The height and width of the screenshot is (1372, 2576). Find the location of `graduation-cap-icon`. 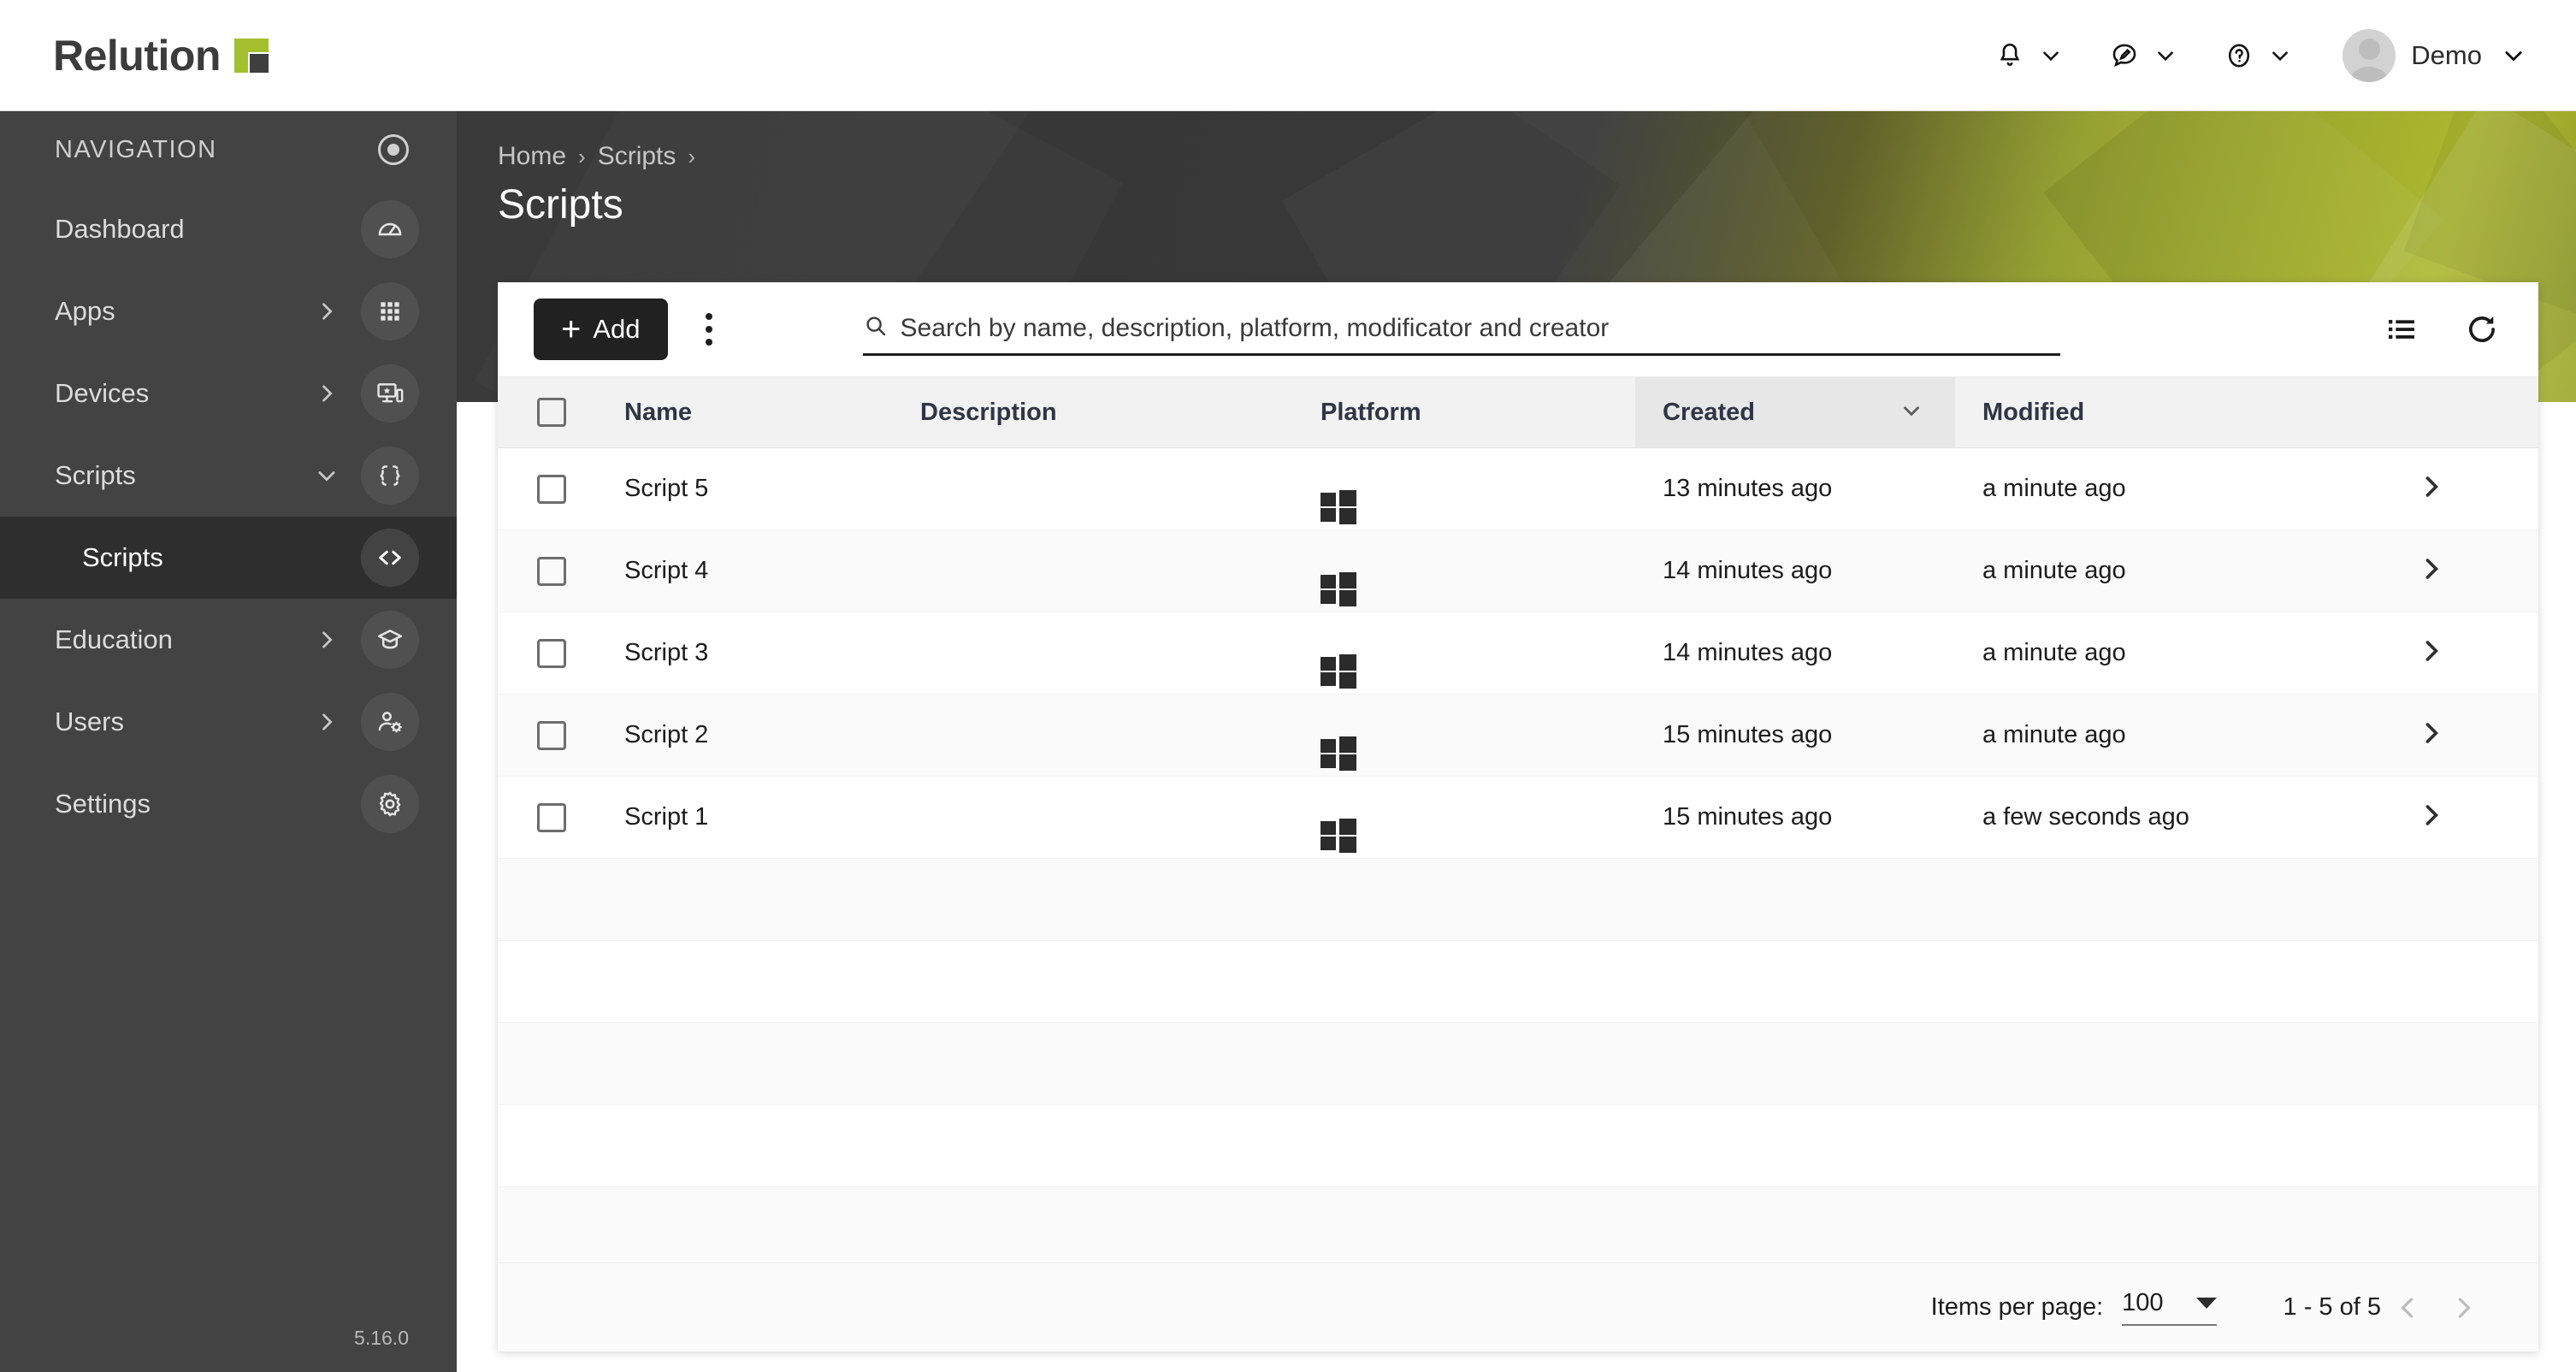

graduation-cap-icon is located at coordinates (390, 640).